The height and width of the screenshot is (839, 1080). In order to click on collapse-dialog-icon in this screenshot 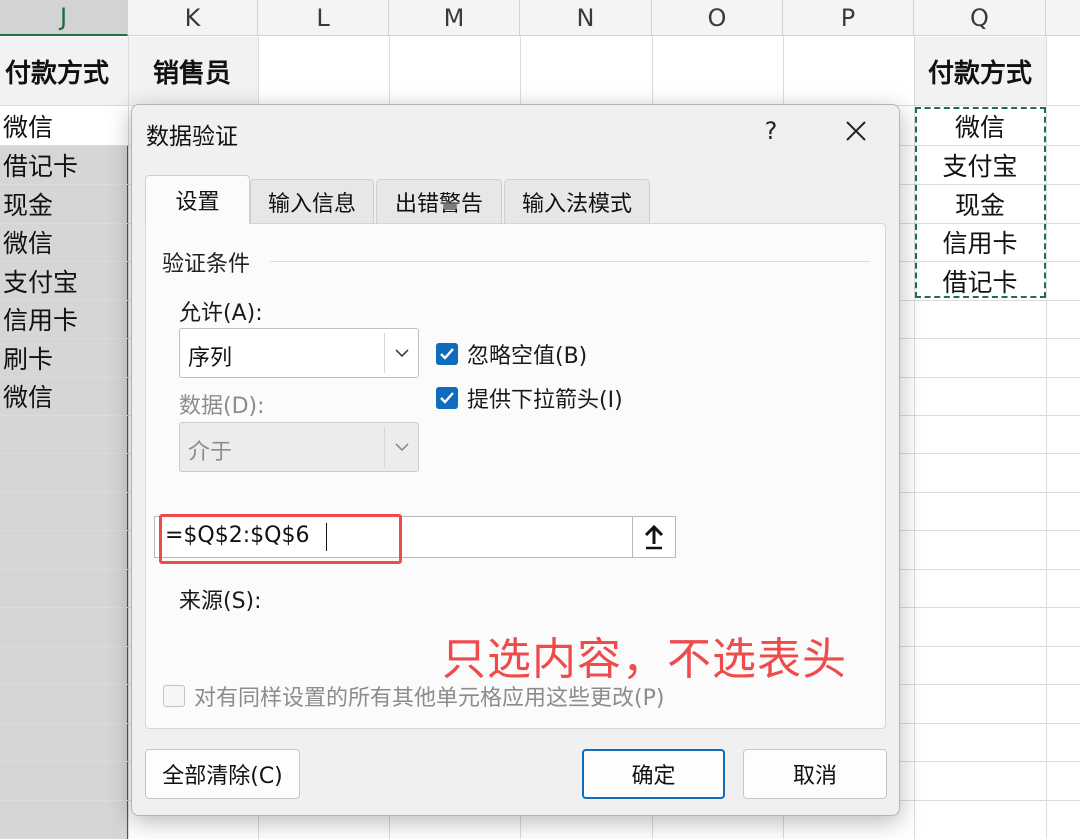, I will do `click(654, 537)`.